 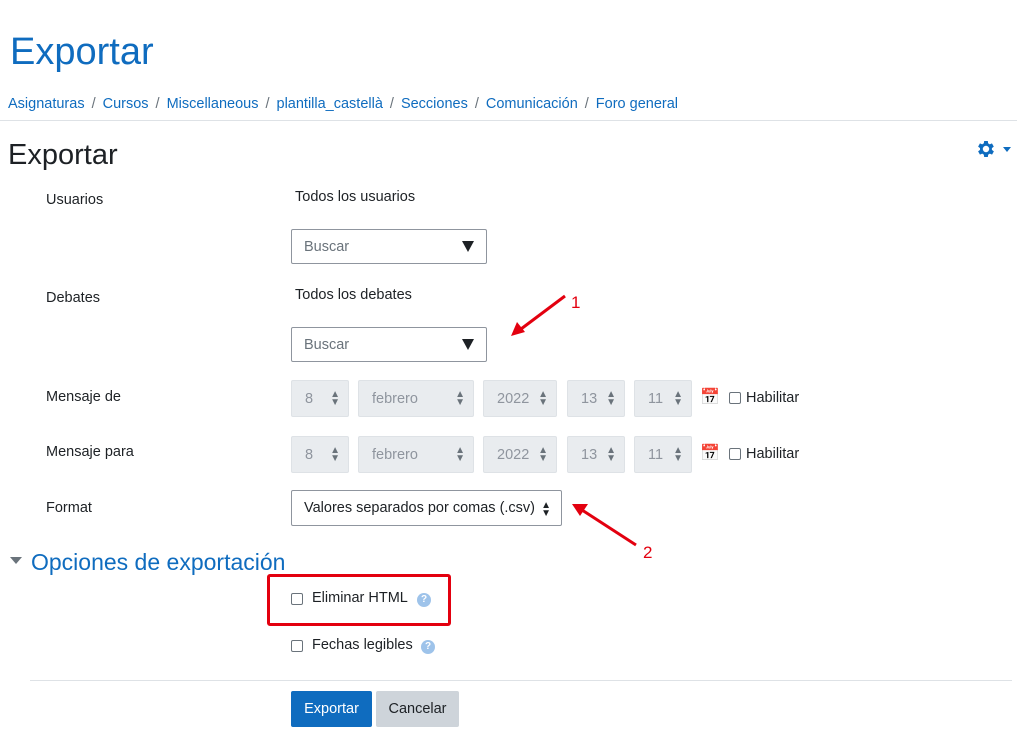 I want to click on from-year-select: 2022 ▲ ▼, so click(x=520, y=398).